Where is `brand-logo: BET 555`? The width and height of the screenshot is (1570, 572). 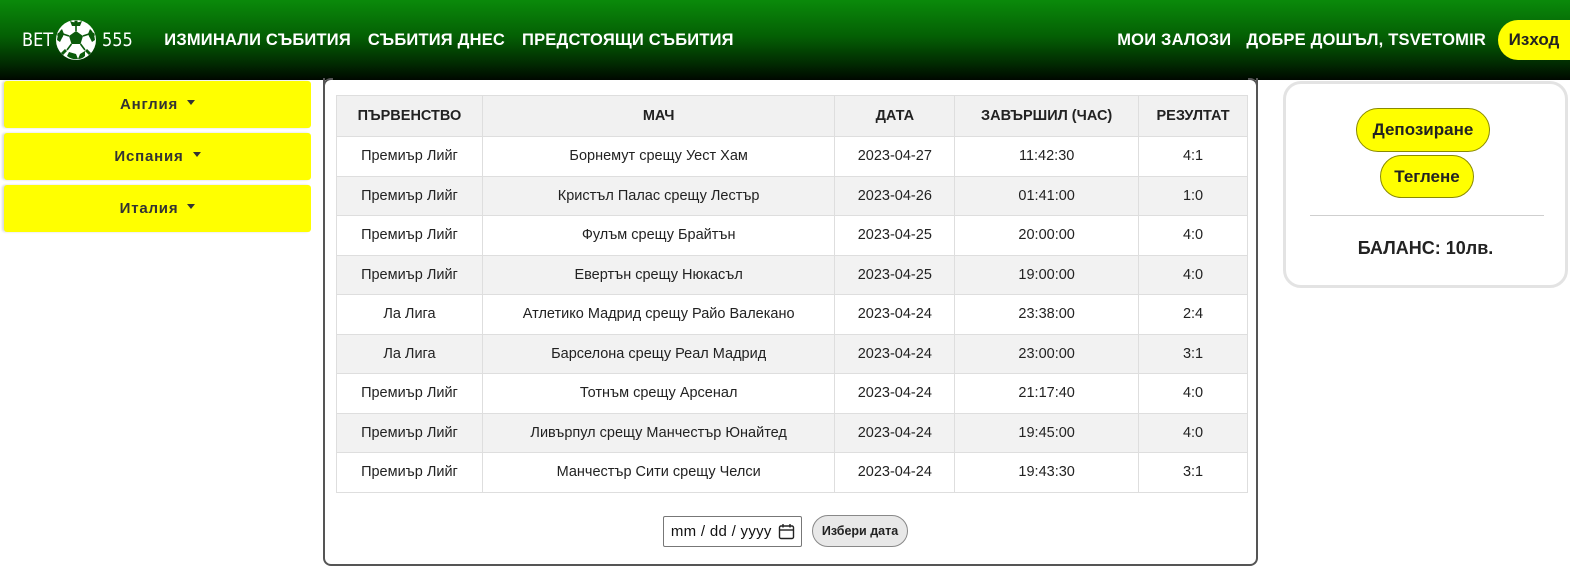 brand-logo: BET 555 is located at coordinates (80, 40).